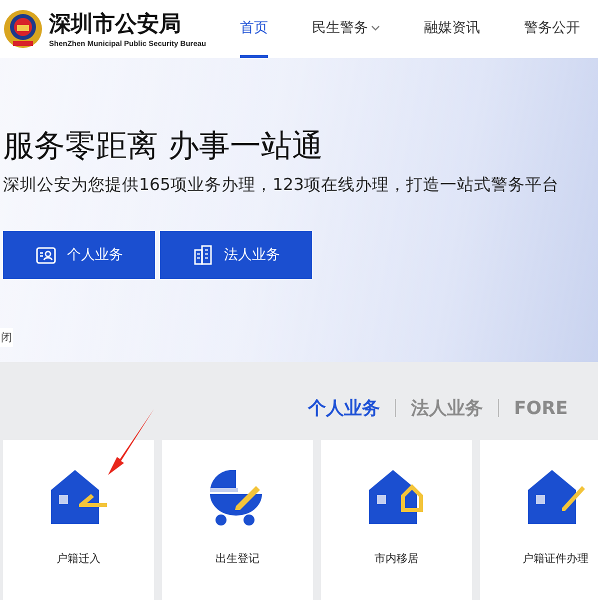  Describe the element at coordinates (6, 337) in the screenshot. I see `close-label: 闭` at that location.